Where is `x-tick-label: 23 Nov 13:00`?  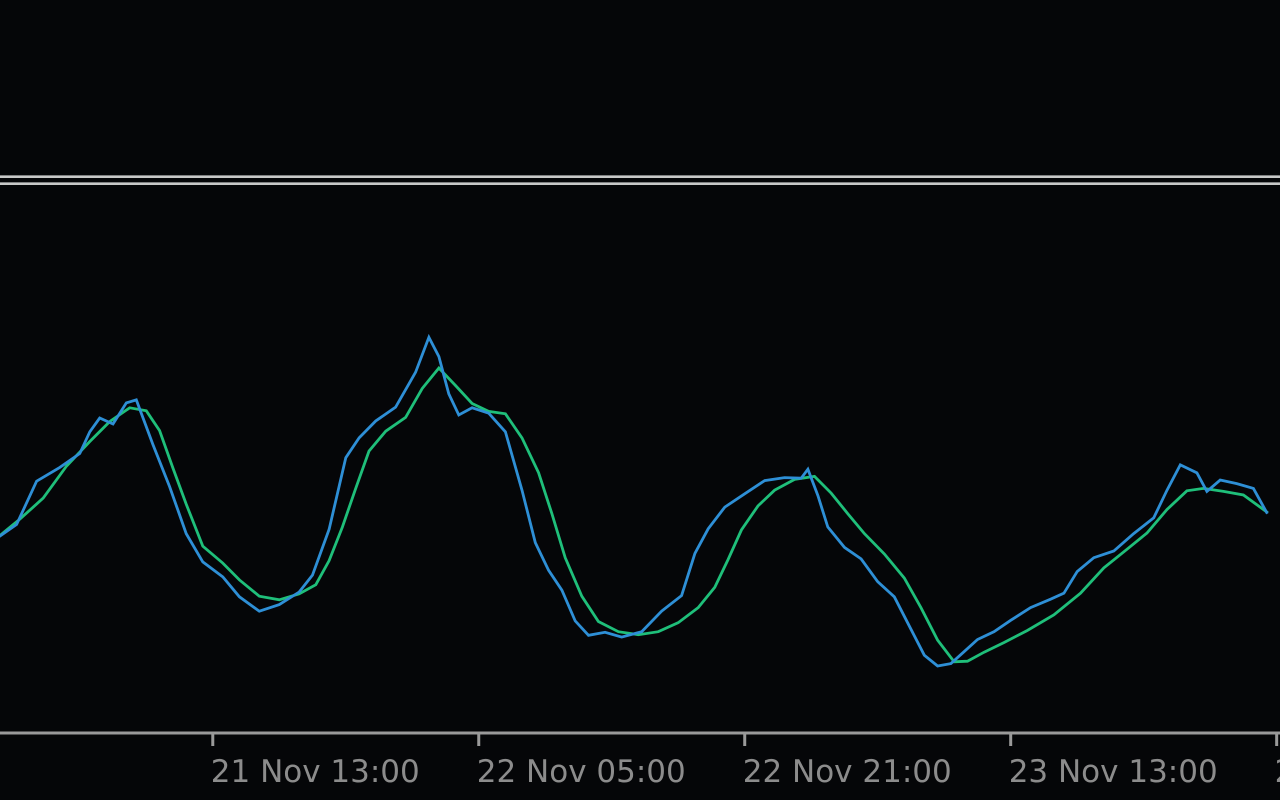
x-tick-label: 23 Nov 13:00 is located at coordinates (1113, 772).